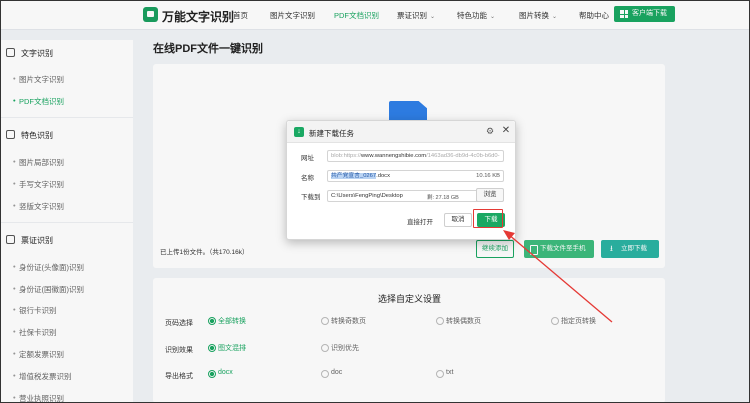 The image size is (750, 403). Describe the element at coordinates (558, 276) in the screenshot. I see `annotation-arrow-icon` at that location.